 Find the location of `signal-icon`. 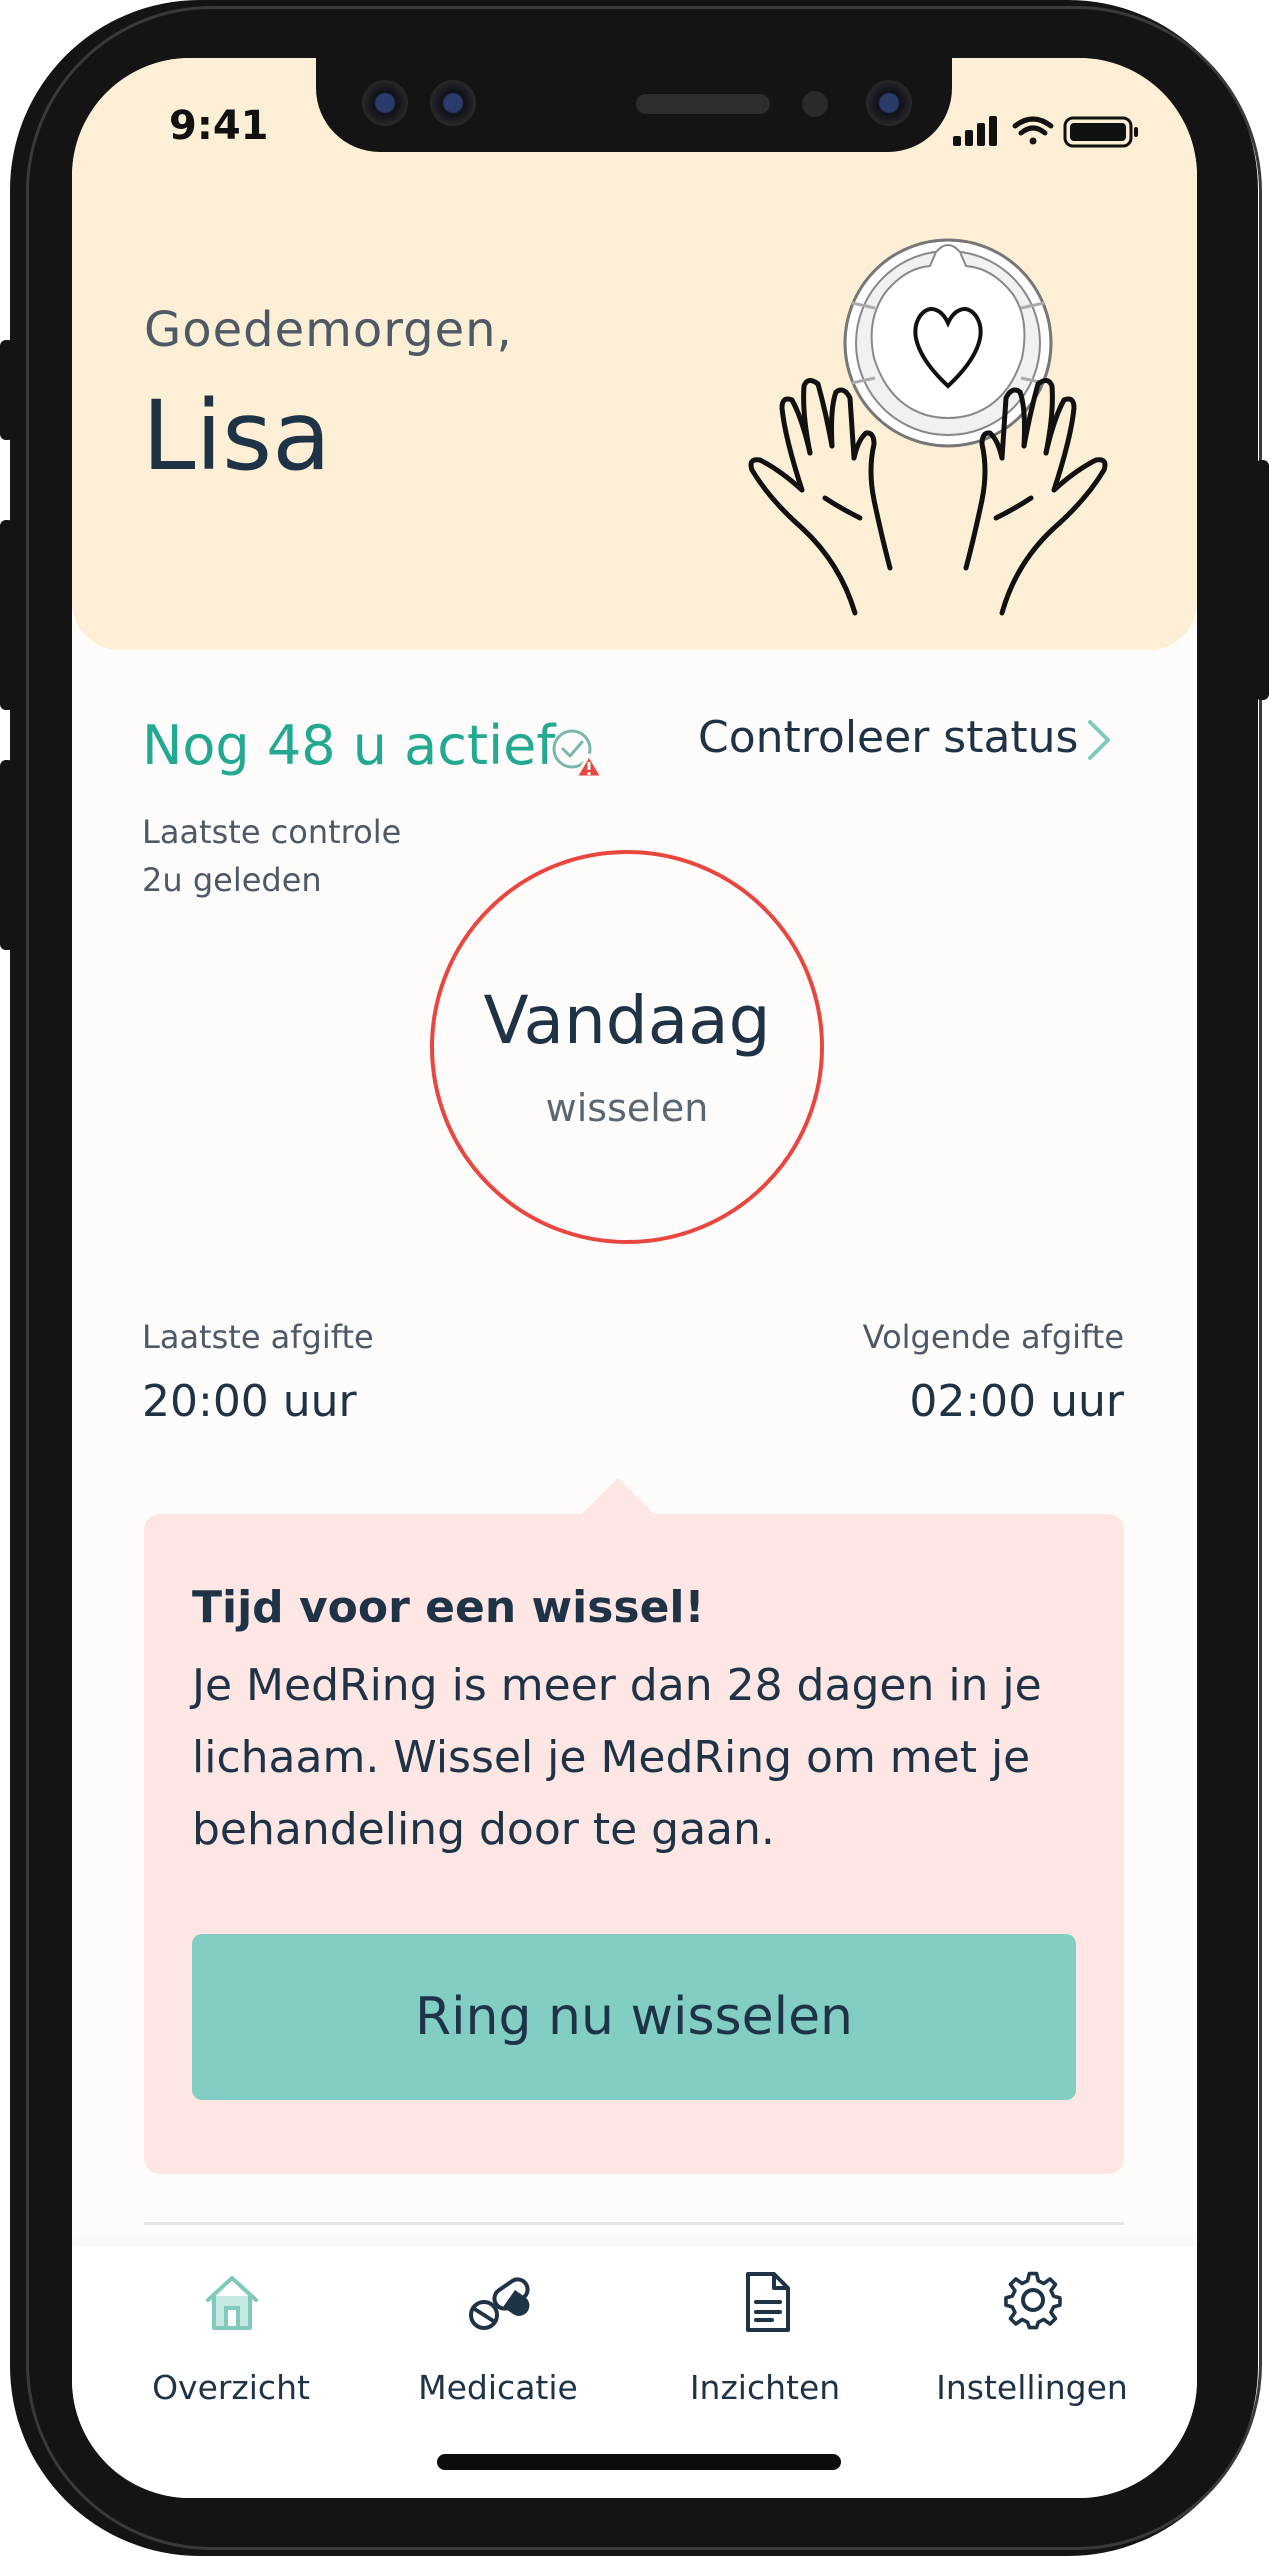

signal-icon is located at coordinates (975, 131).